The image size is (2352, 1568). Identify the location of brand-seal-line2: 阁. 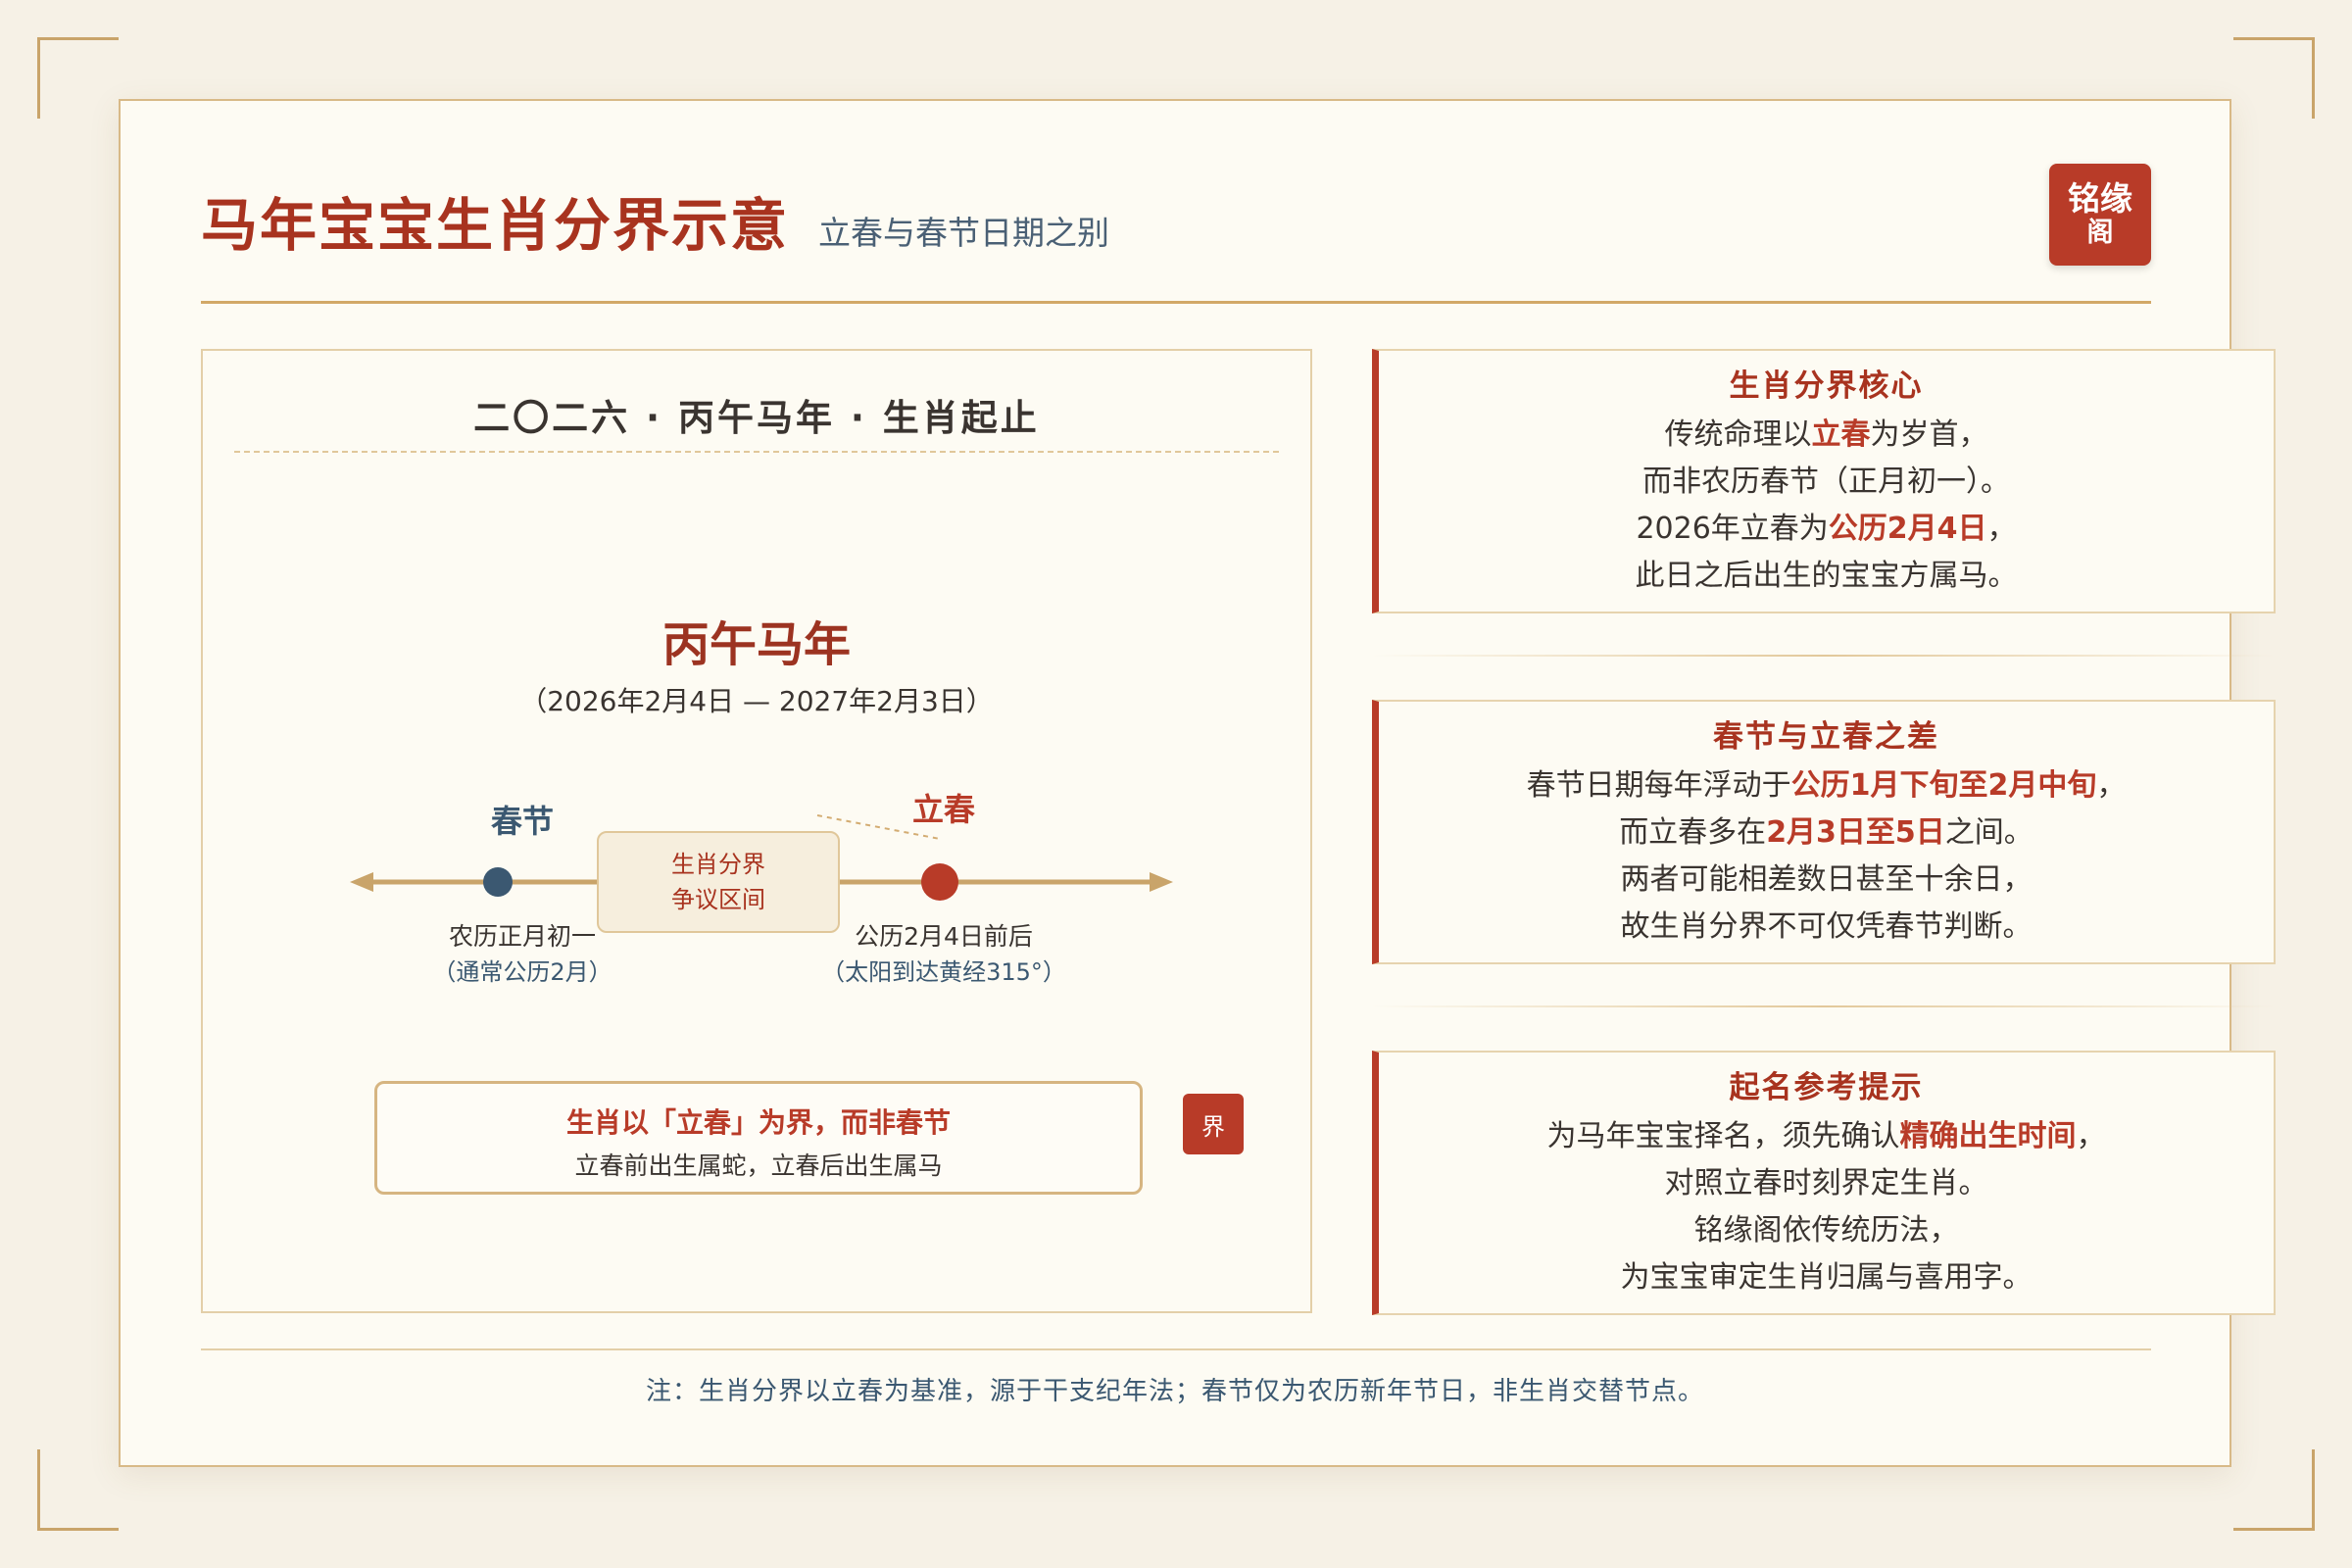
(2100, 233).